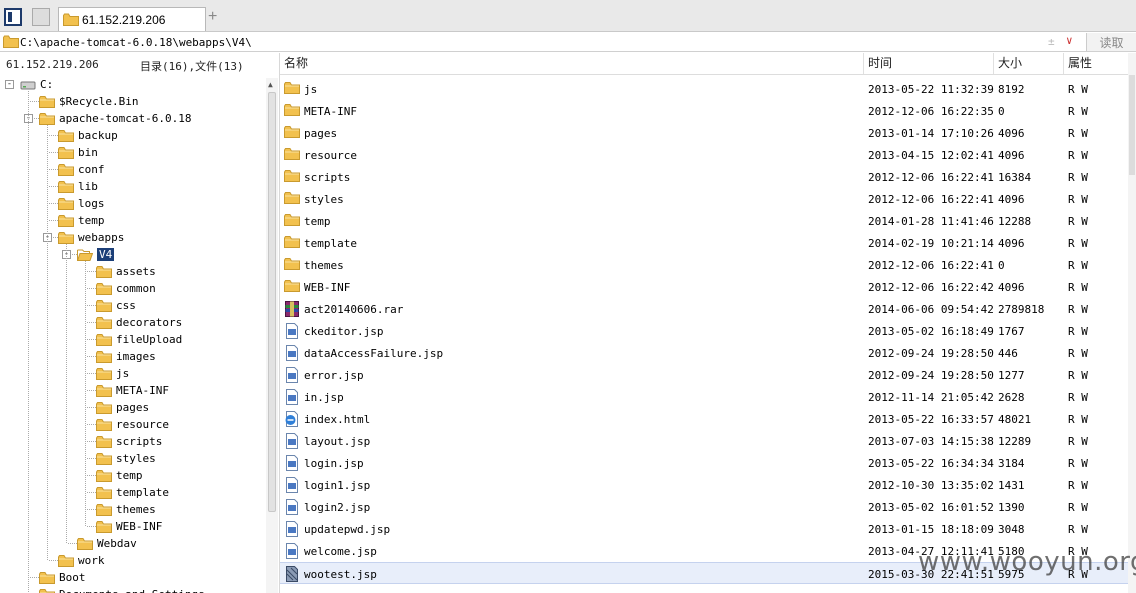  What do you see at coordinates (374, 353) in the screenshot?
I see `file-name: dataAccessFailure.jsp` at bounding box center [374, 353].